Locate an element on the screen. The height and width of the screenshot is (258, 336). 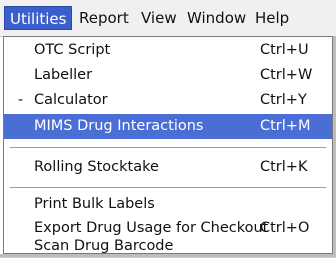
menu-item-shortcut: Ctrl+K is located at coordinates (284, 167).